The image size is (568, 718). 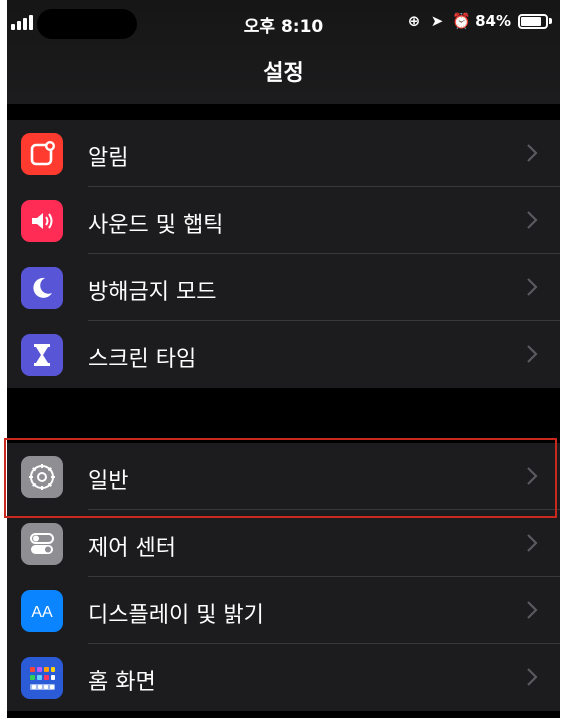 What do you see at coordinates (42, 678) in the screenshot?
I see `home-grid-icon` at bounding box center [42, 678].